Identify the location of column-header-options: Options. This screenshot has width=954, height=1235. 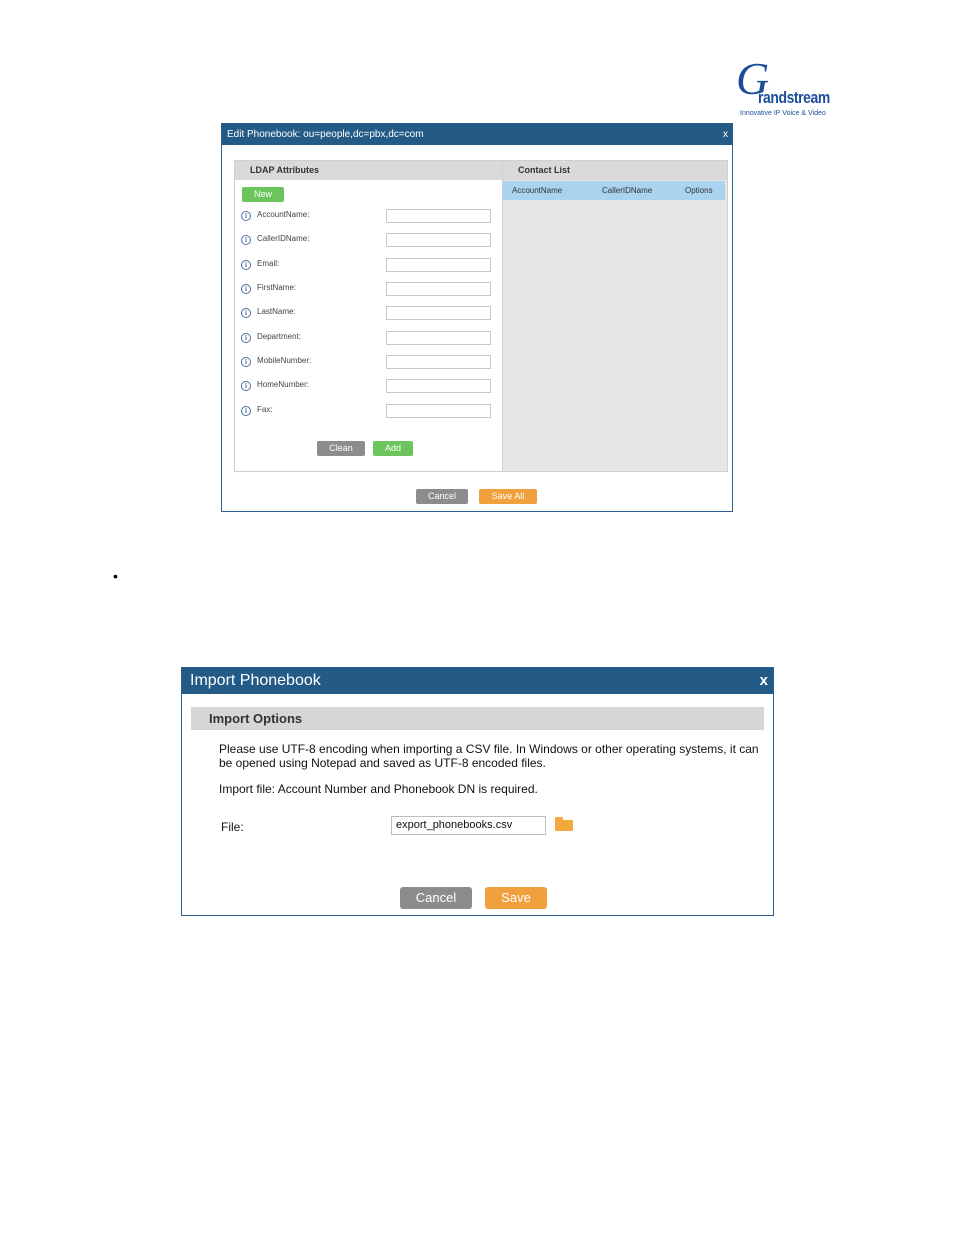
(699, 190).